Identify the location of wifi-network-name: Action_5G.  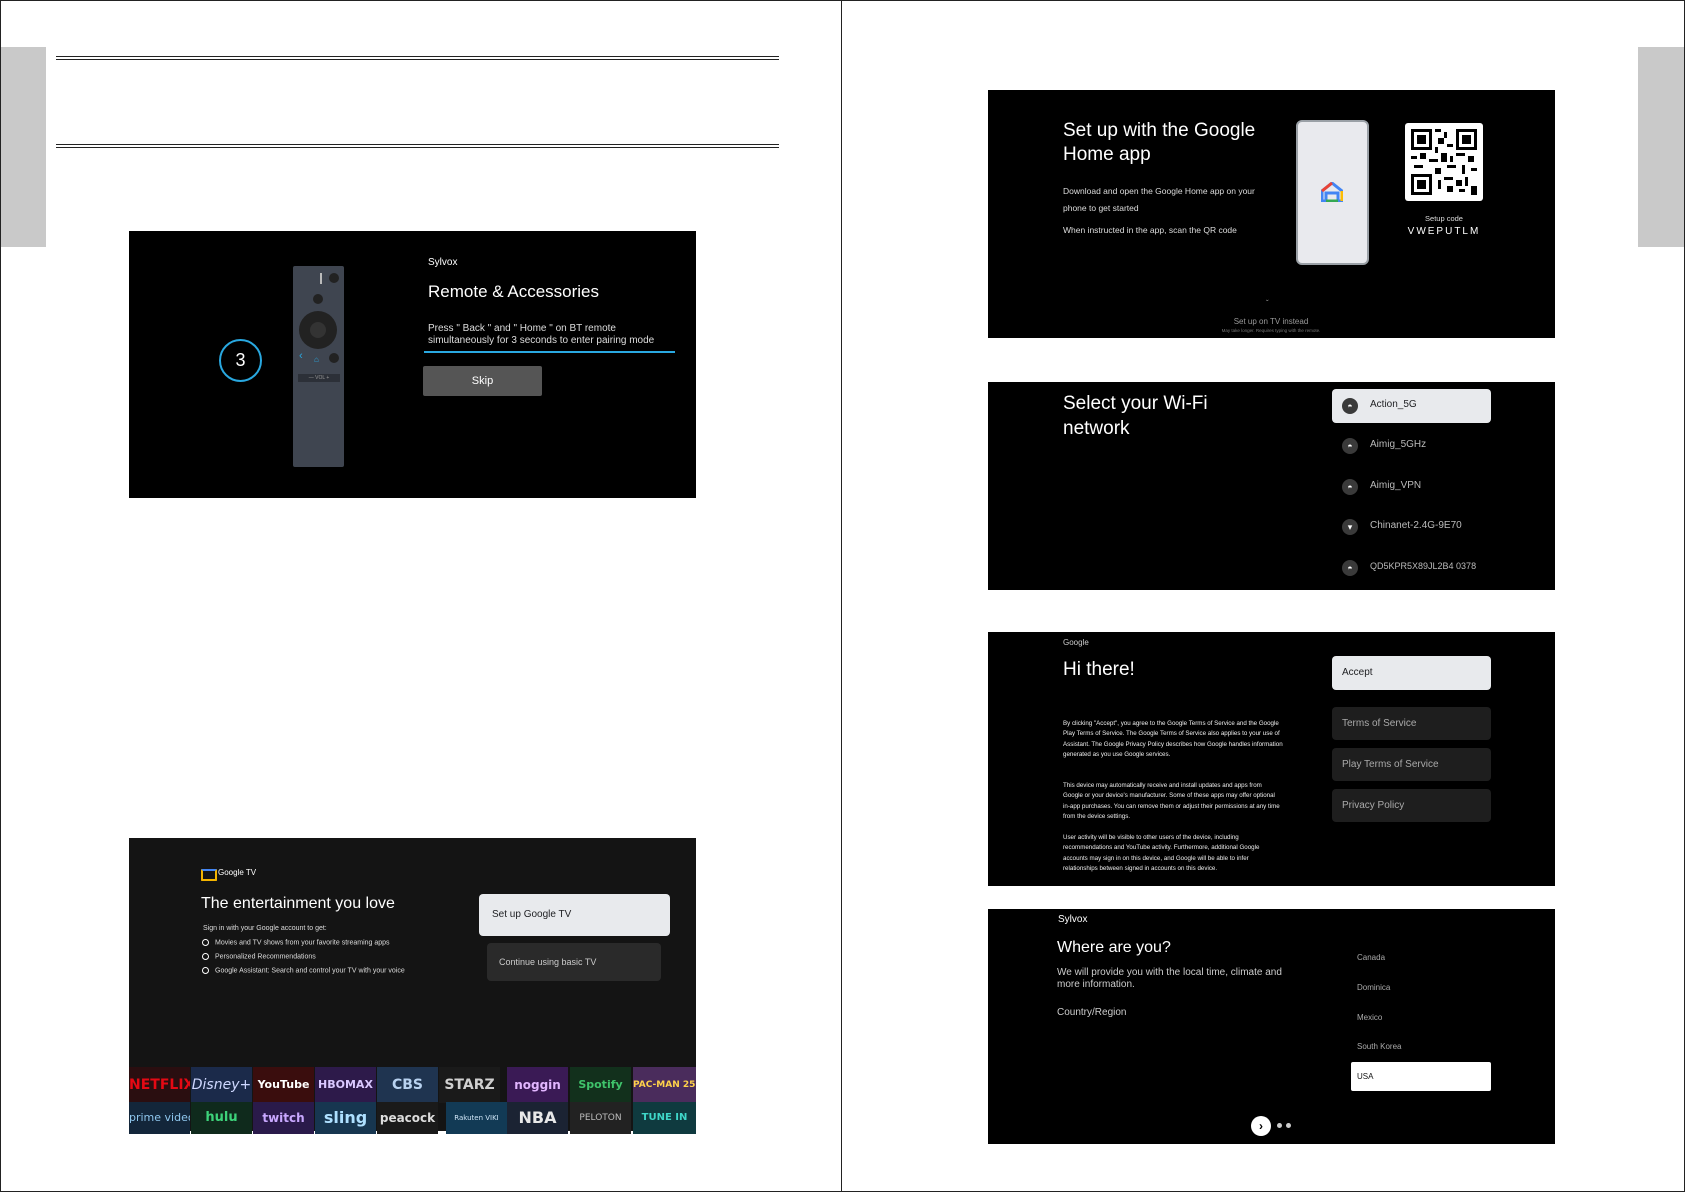
(1393, 404).